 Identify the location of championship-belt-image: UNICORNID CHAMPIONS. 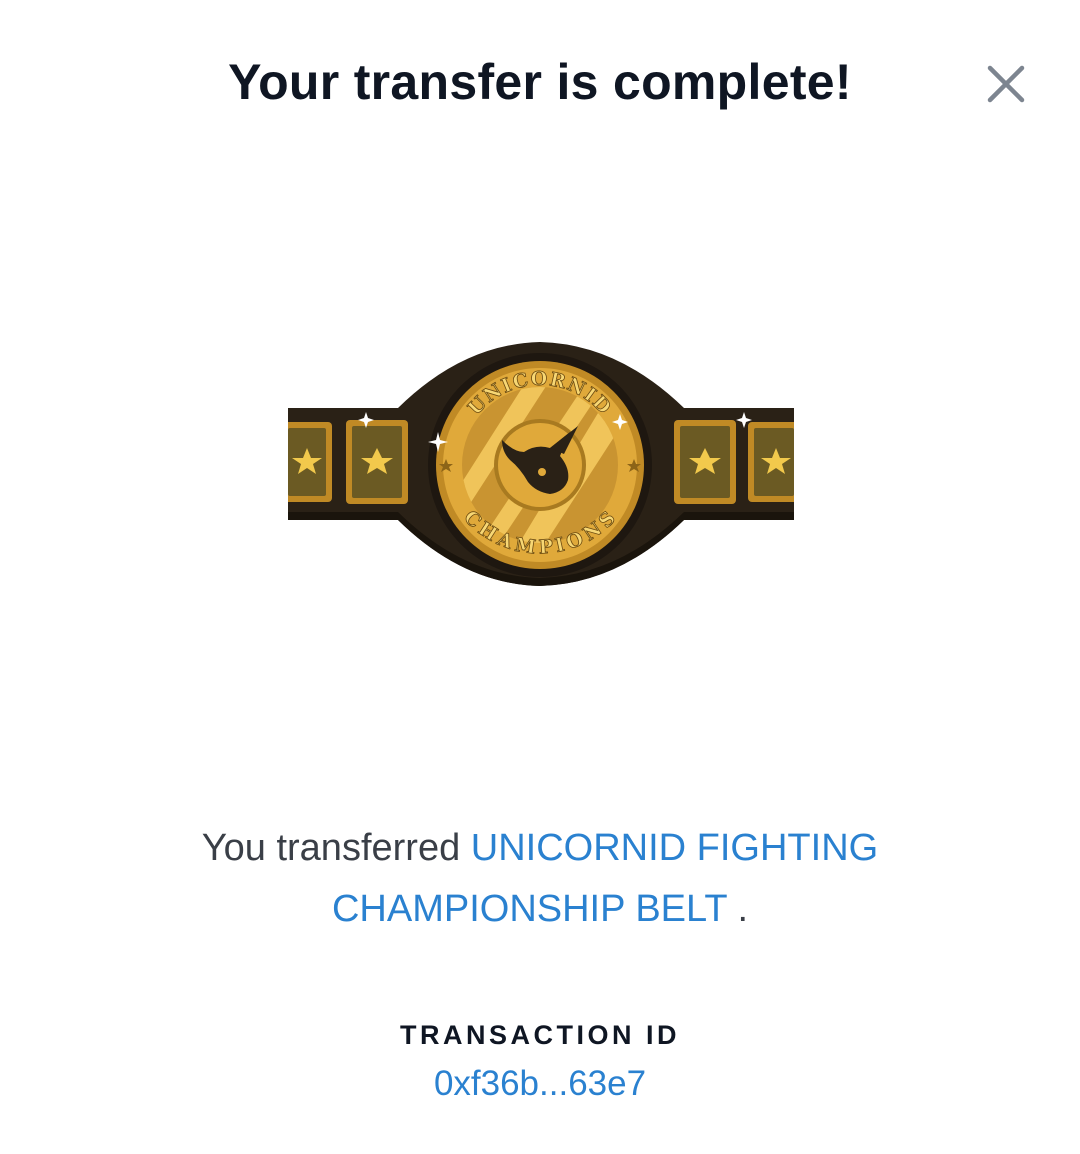
(541, 464).